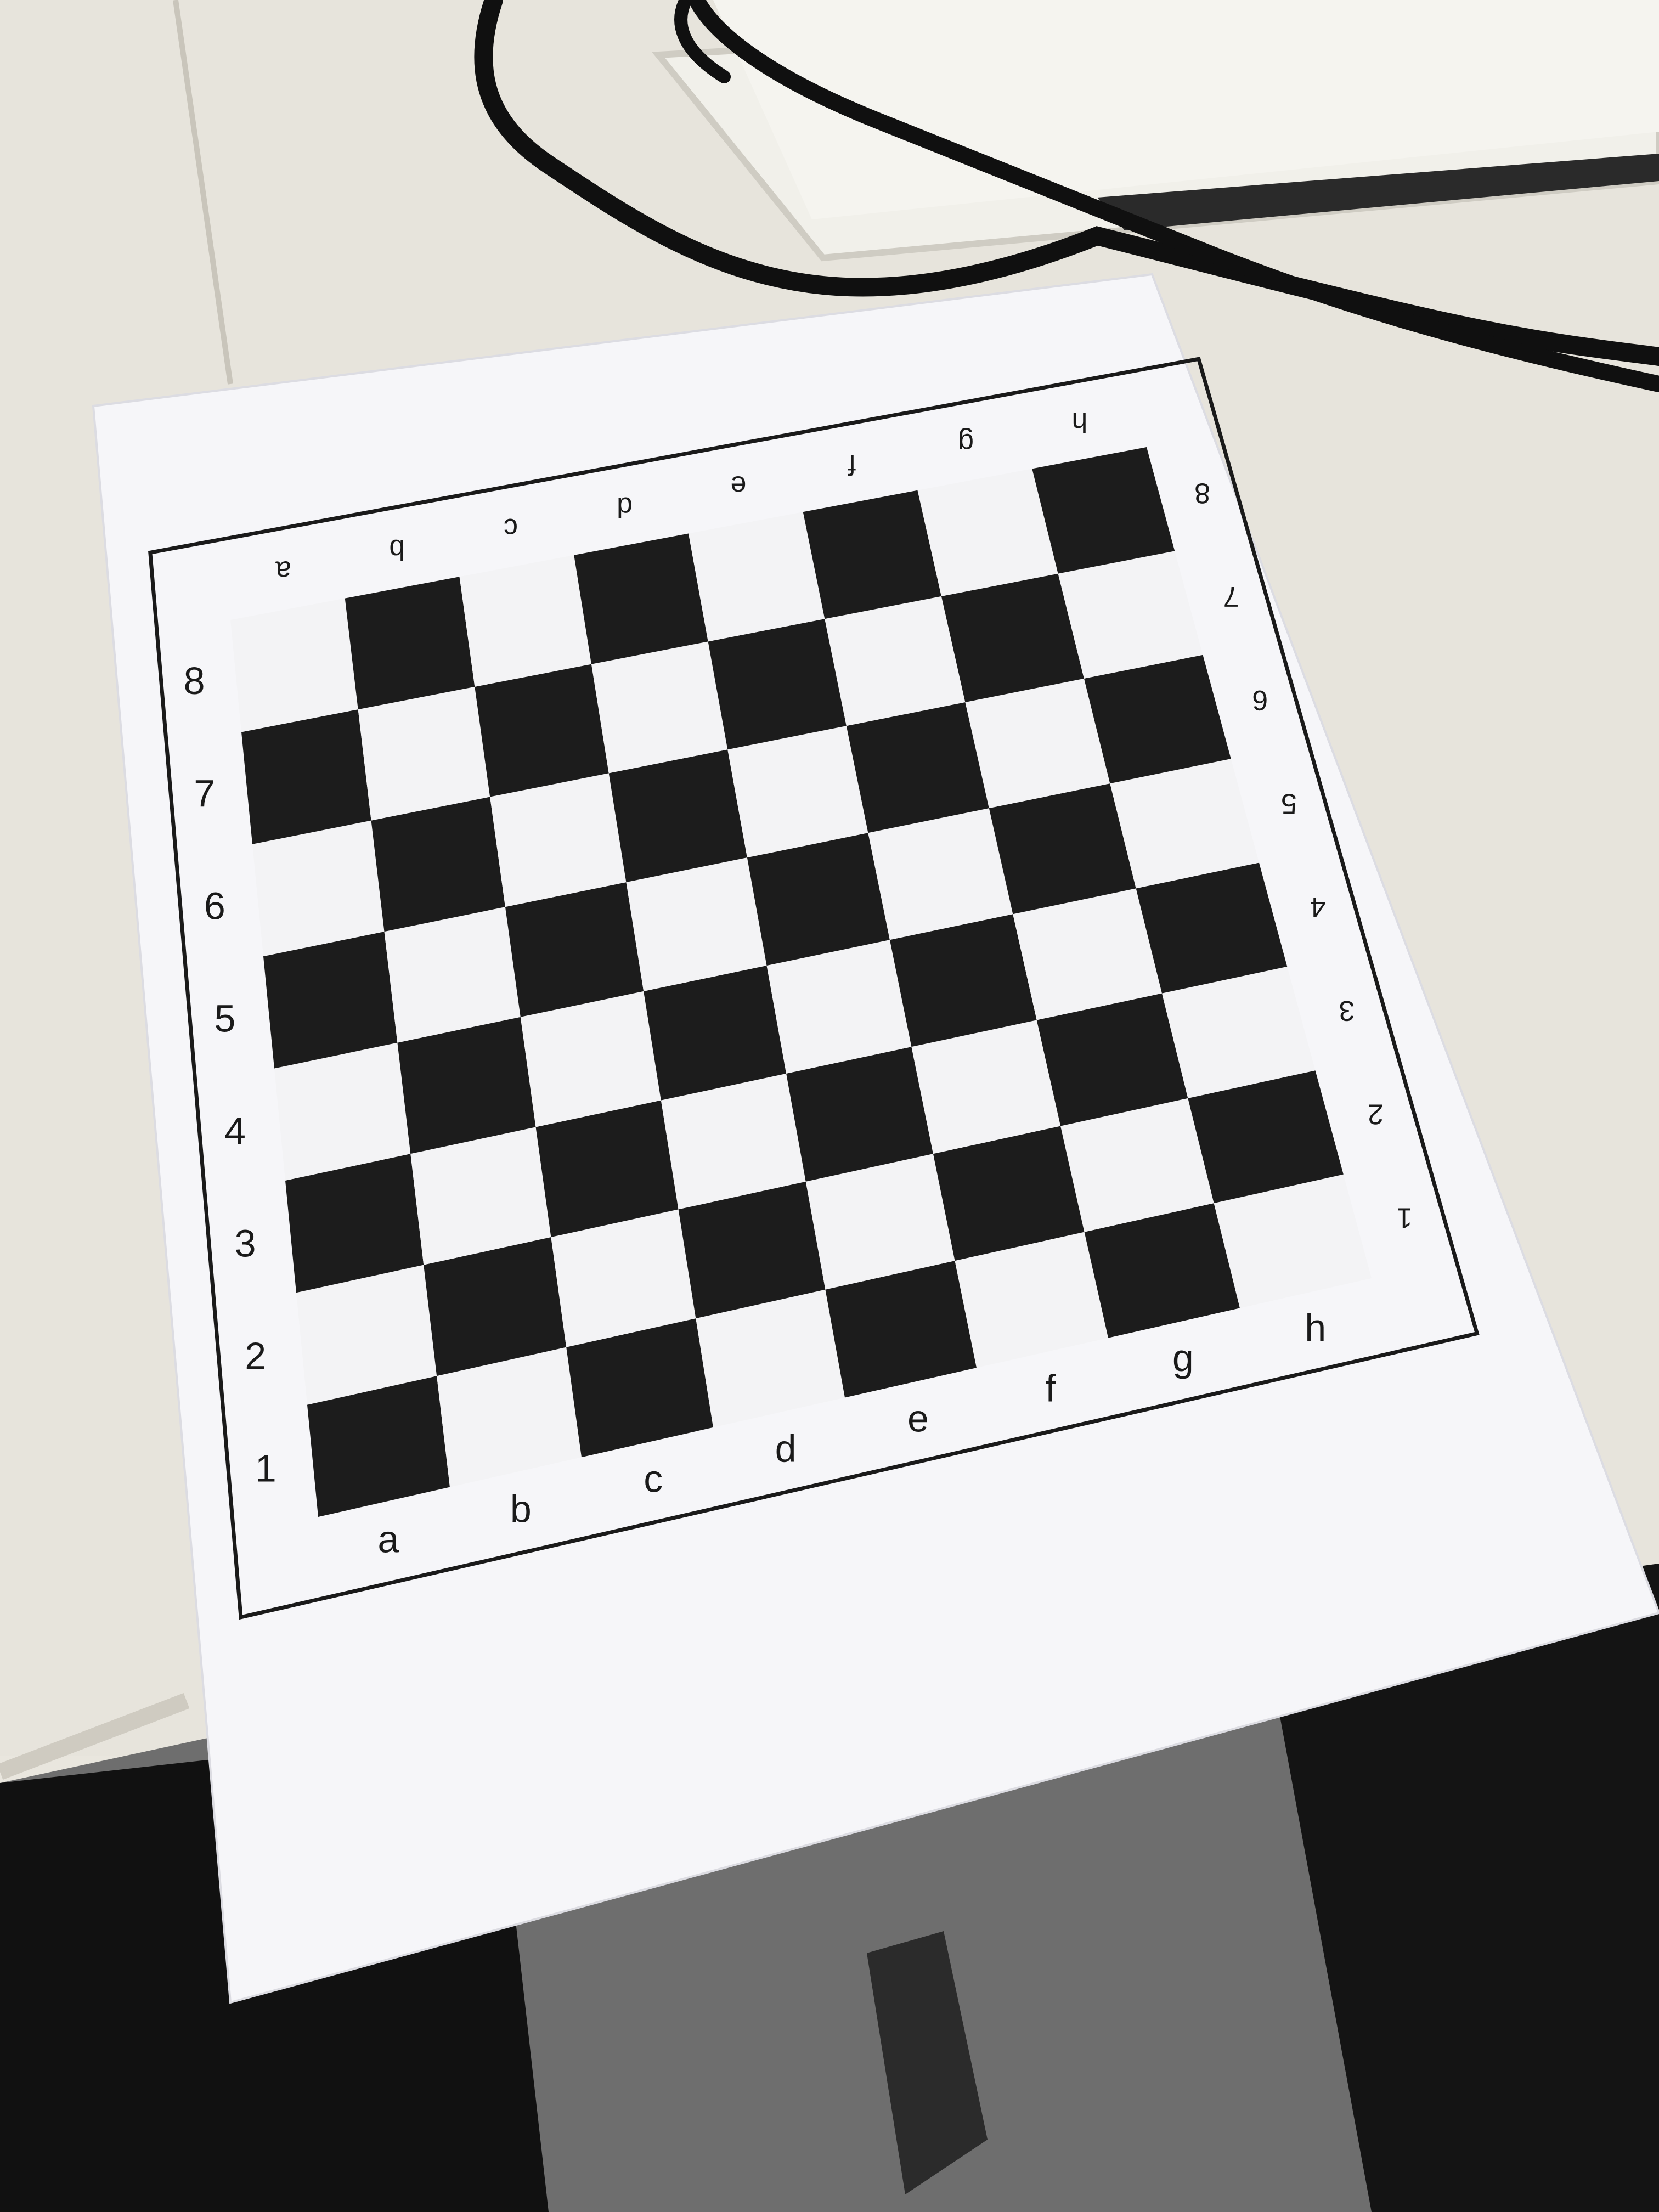  What do you see at coordinates (1231, 596) in the screenshot?
I see `rank-label-right-7: 7` at bounding box center [1231, 596].